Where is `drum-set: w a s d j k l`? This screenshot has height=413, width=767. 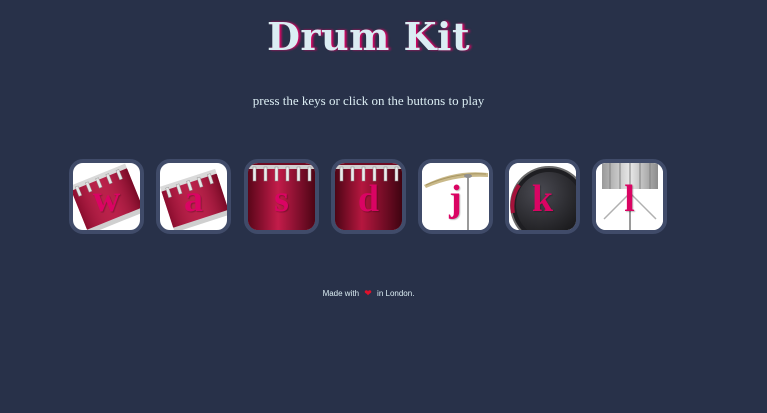
drum-set: w a s d j k l is located at coordinates (369, 197).